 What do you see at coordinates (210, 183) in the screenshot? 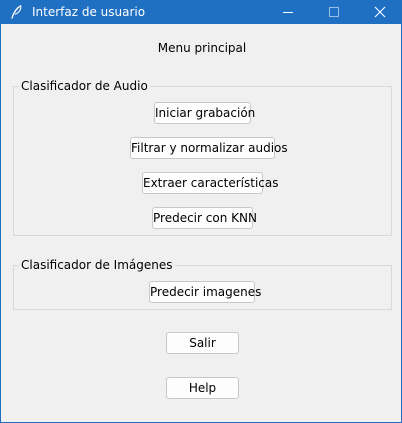
I see `extract-features-button: Extraer características` at bounding box center [210, 183].